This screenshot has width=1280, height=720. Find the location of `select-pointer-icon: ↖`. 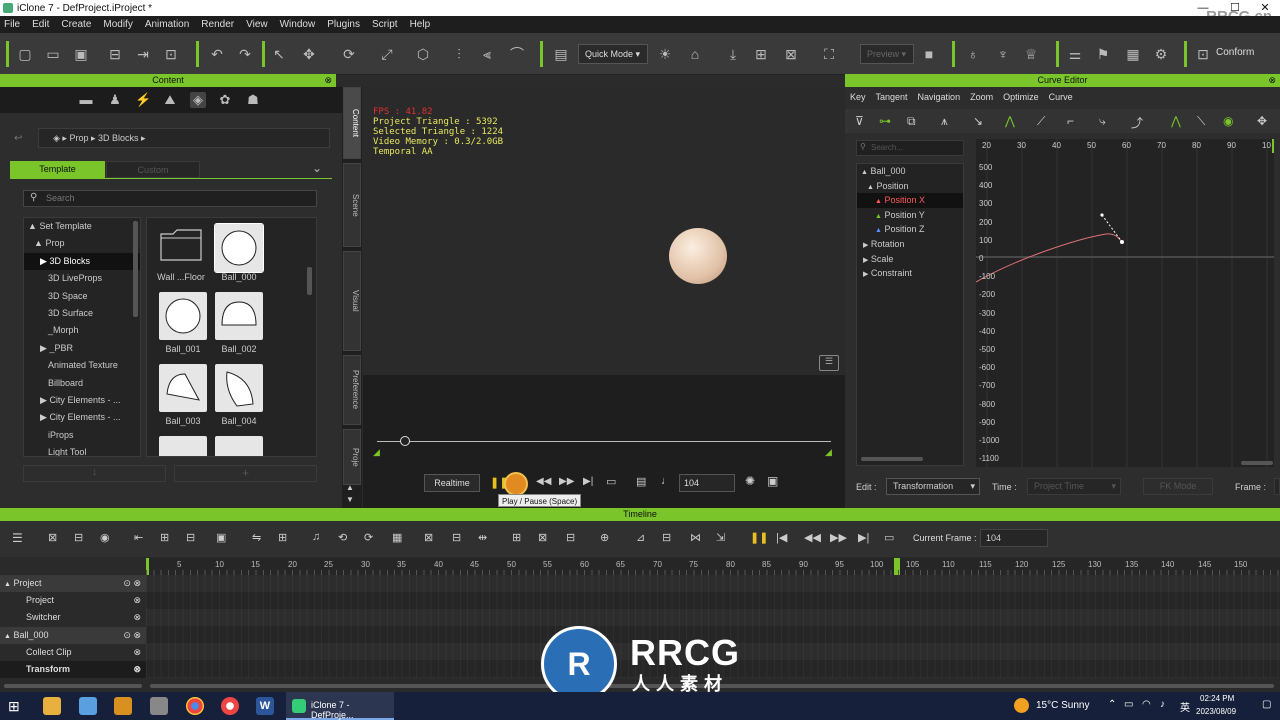

select-pointer-icon: ↖ is located at coordinates (279, 54).